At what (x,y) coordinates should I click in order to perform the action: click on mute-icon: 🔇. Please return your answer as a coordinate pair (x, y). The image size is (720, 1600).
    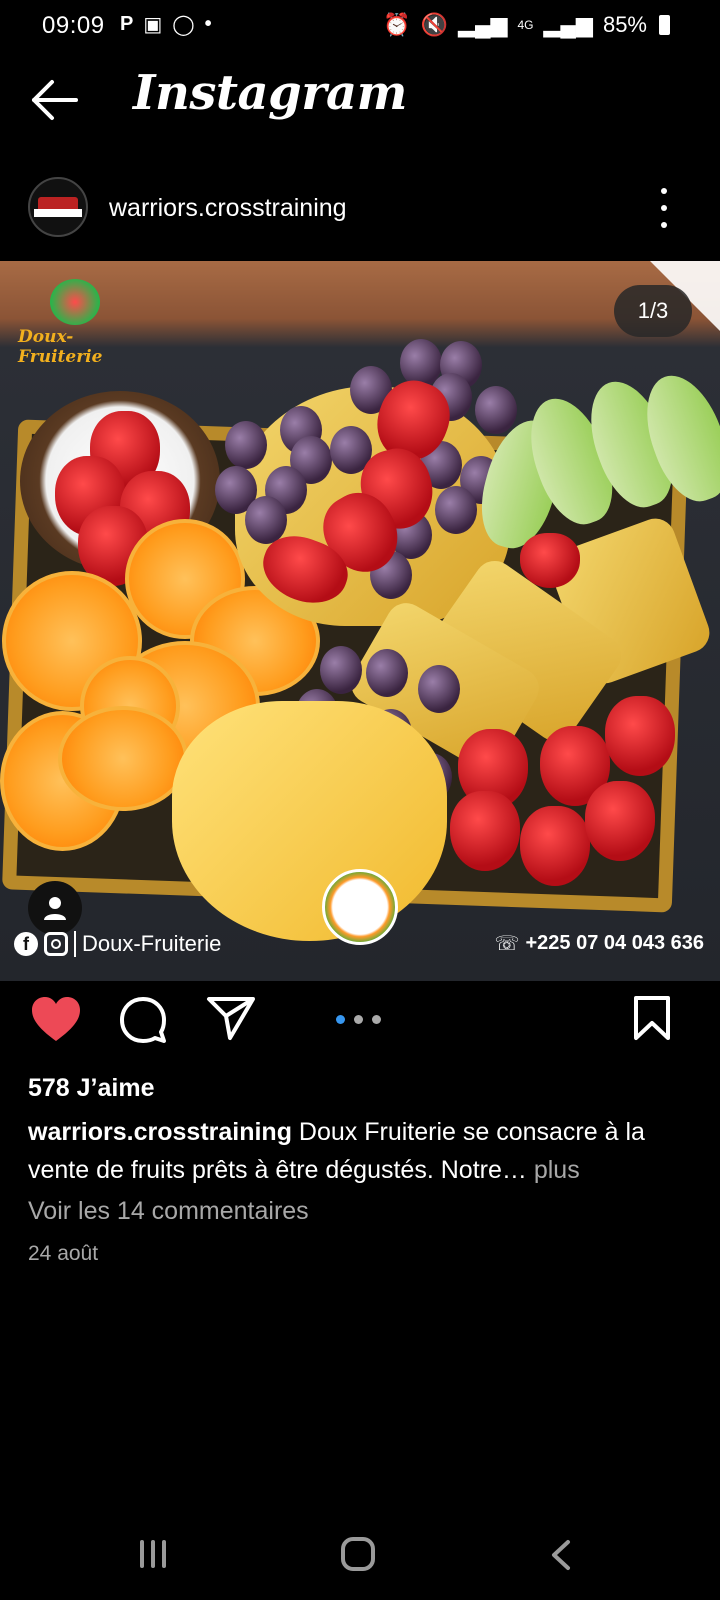
    Looking at the image, I should click on (434, 24).